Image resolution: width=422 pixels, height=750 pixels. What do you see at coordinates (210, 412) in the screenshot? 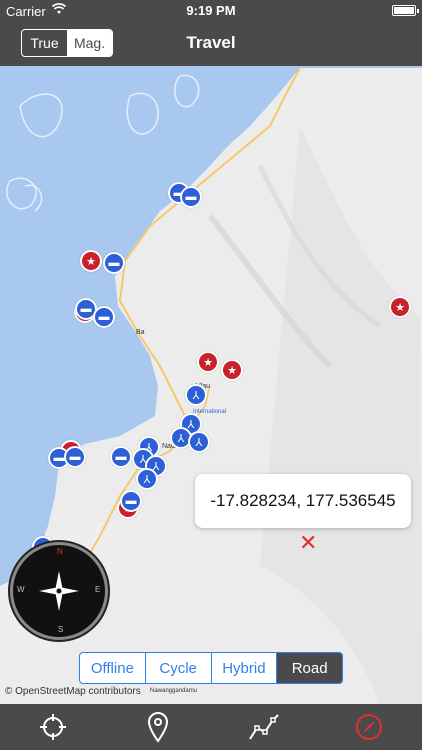
I see `place-label-international: International` at bounding box center [210, 412].